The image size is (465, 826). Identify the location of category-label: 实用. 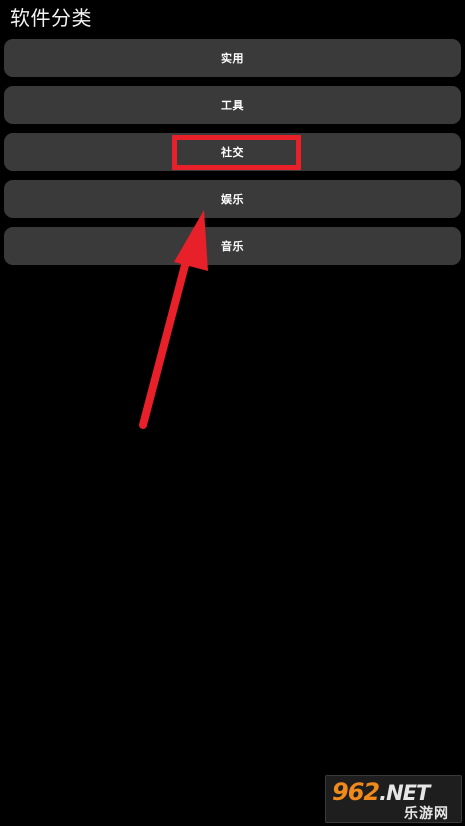
(232, 58).